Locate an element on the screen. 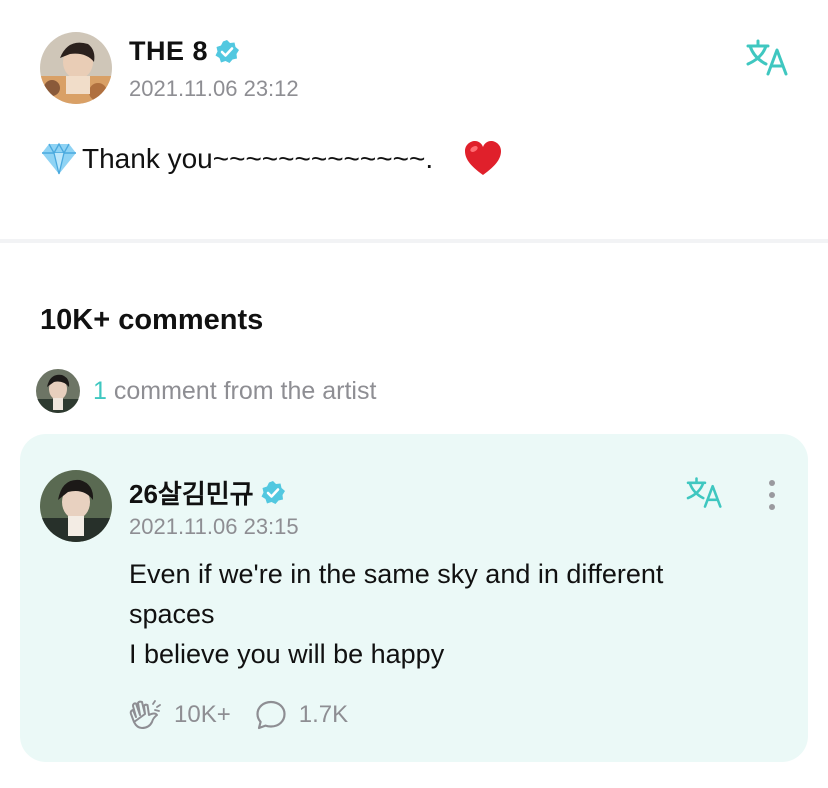 The width and height of the screenshot is (828, 788). like-button: 10K+ is located at coordinates (179, 715).